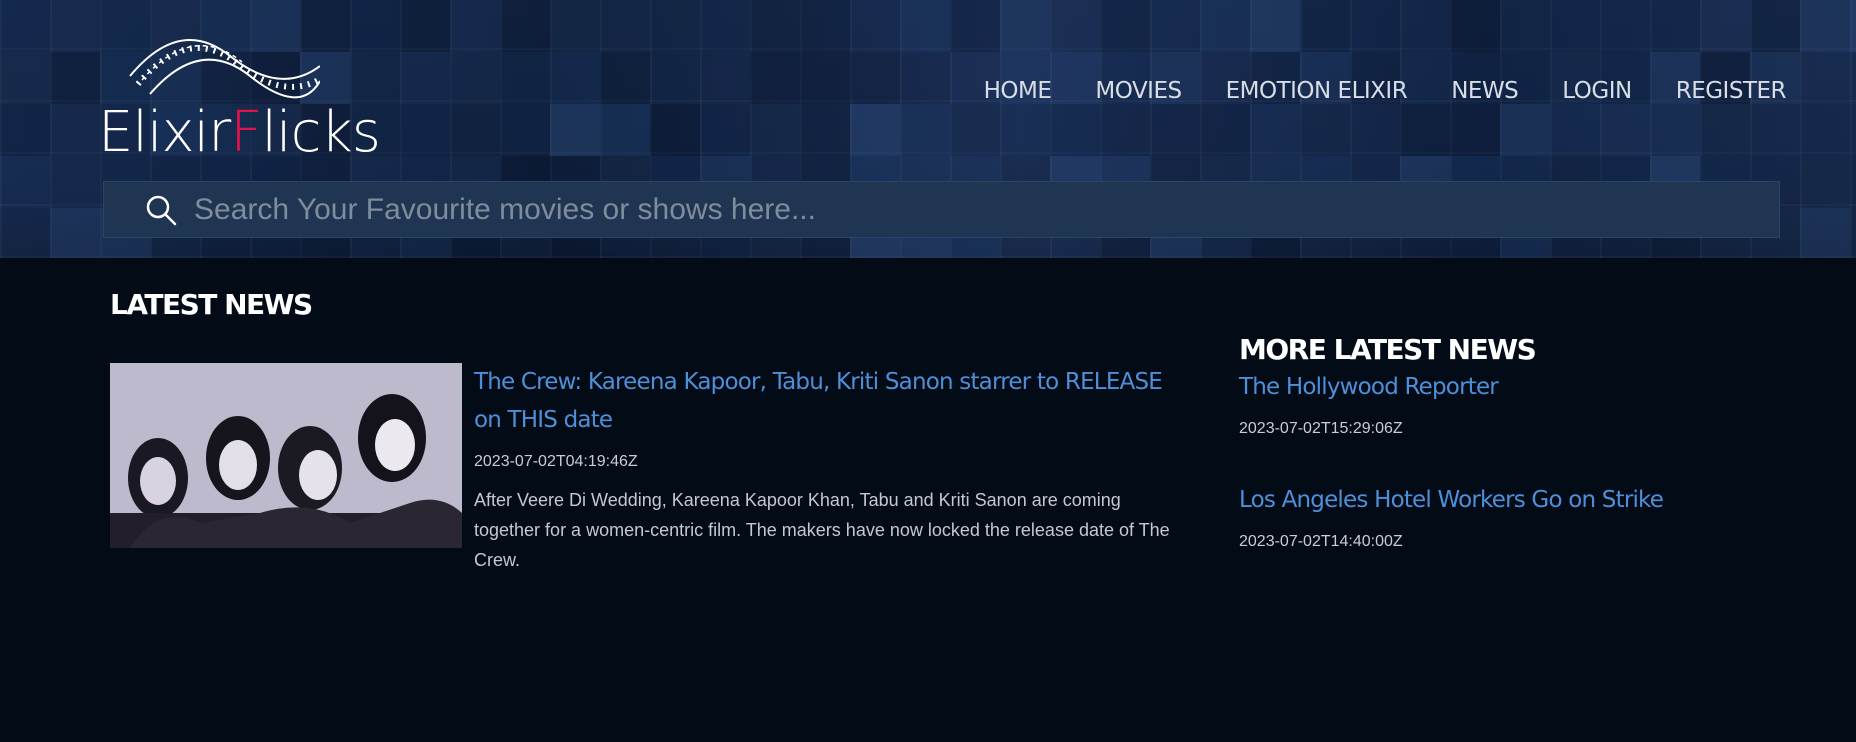 This screenshot has height=742, width=1856. I want to click on site-logo: ElixirFlicks, so click(241, 93).